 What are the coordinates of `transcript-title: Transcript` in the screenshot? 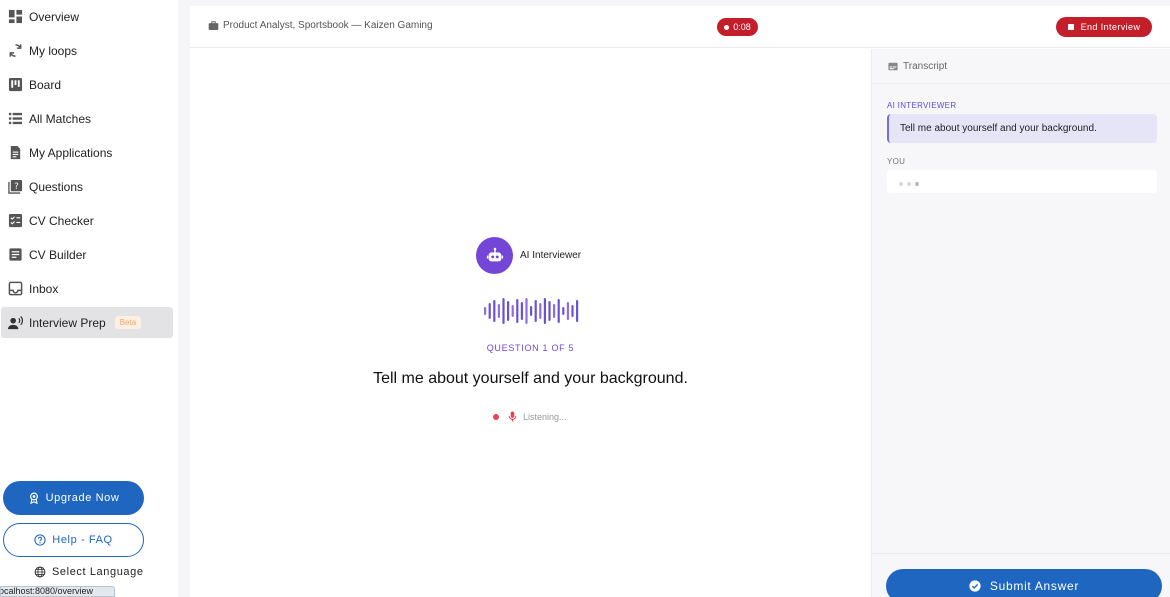 It's located at (925, 66).